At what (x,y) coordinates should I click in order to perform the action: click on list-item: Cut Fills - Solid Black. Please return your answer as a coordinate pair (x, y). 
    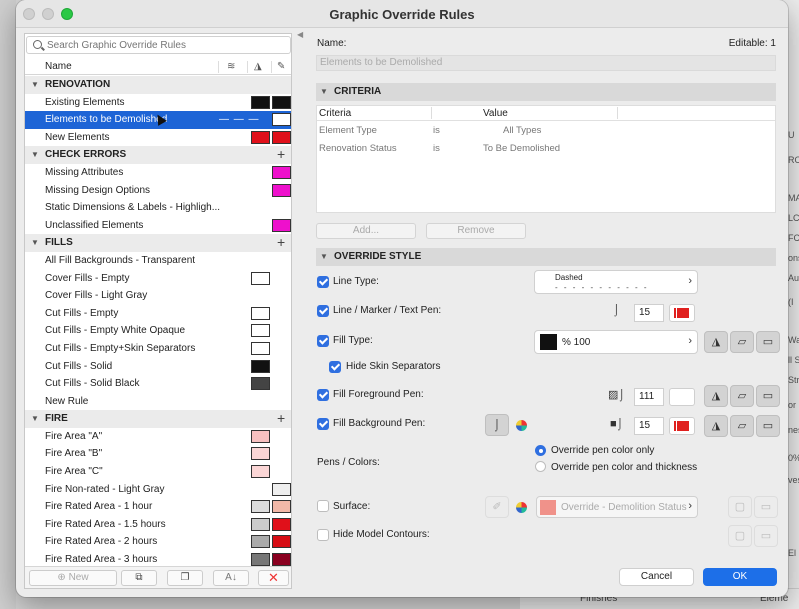
    Looking at the image, I should click on (158, 384).